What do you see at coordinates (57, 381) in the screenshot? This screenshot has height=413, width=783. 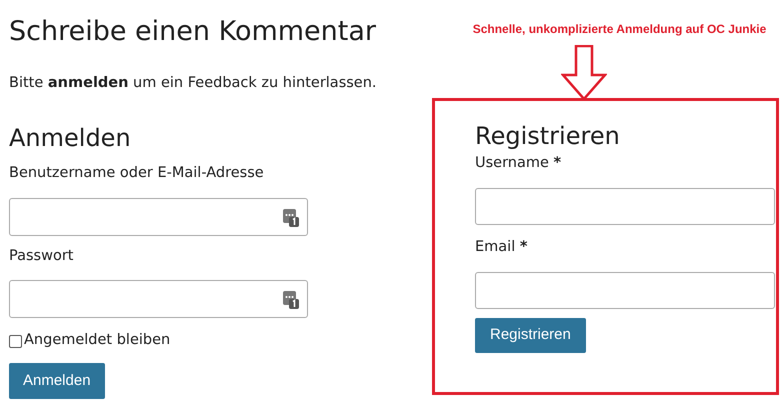 I see `login-button: Anmelden` at bounding box center [57, 381].